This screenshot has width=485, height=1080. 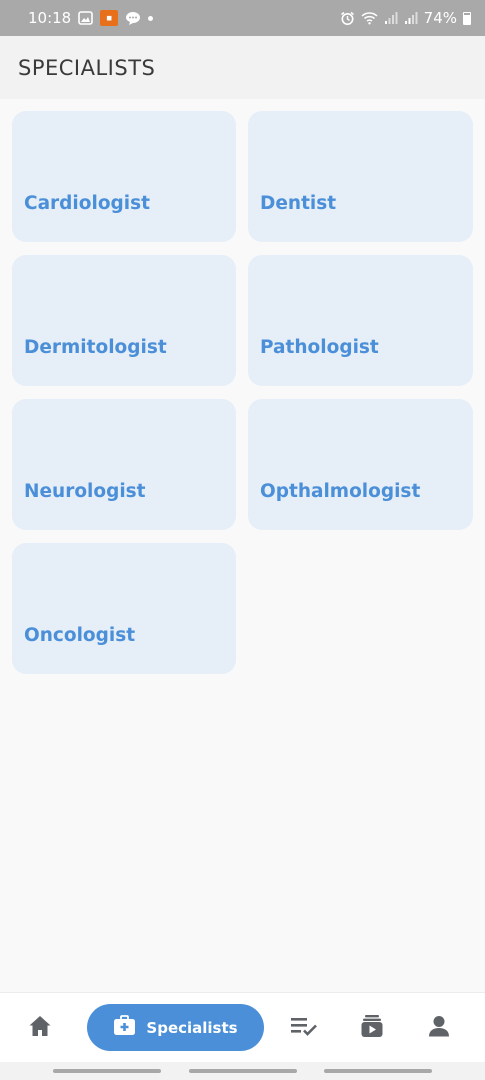 I want to click on nav-specialists-label: Specialists, so click(x=192, y=1027).